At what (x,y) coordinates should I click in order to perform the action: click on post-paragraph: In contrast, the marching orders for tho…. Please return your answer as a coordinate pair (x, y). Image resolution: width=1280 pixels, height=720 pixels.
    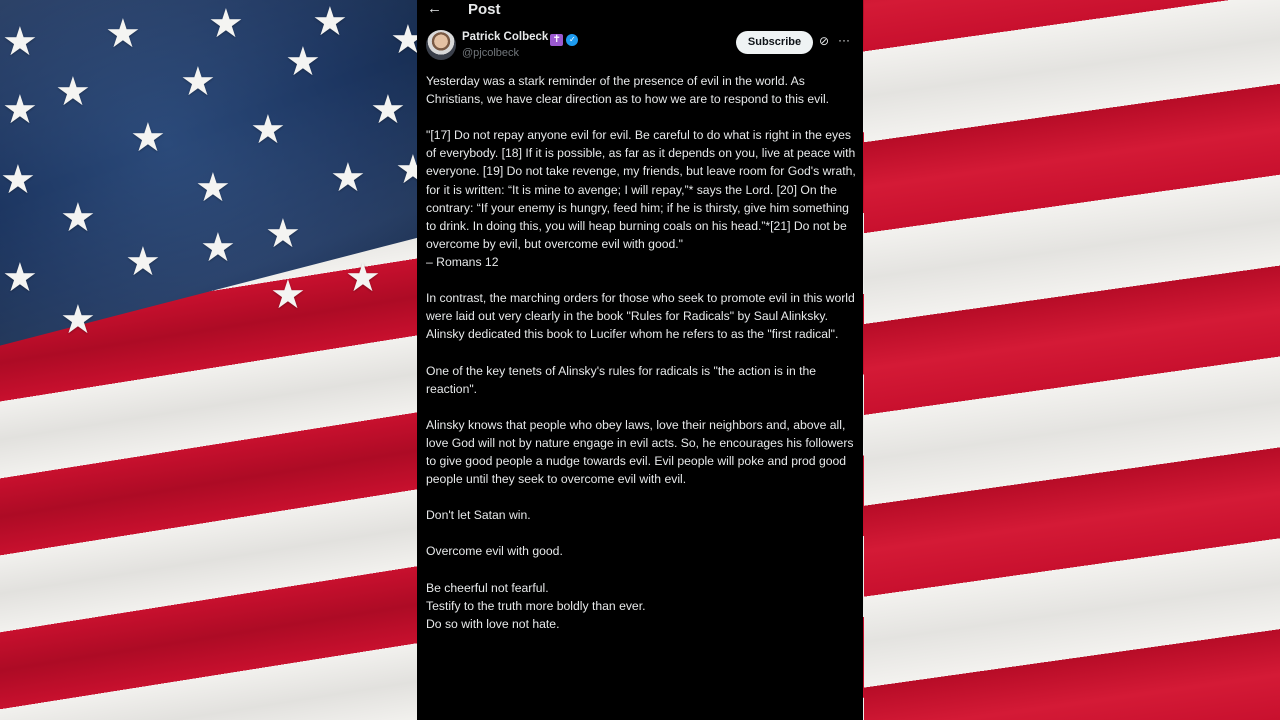
    Looking at the image, I should click on (640, 316).